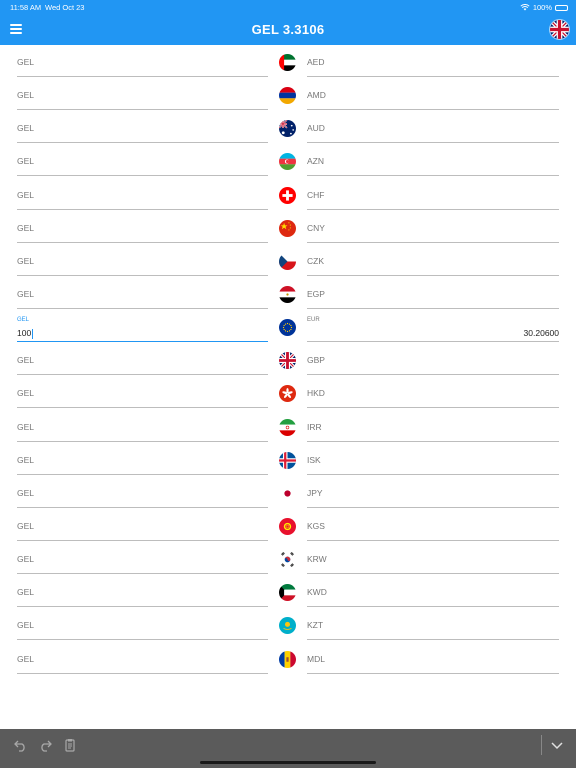 The width and height of the screenshot is (576, 768). Describe the element at coordinates (45, 745) in the screenshot. I see `redo-icon` at that location.